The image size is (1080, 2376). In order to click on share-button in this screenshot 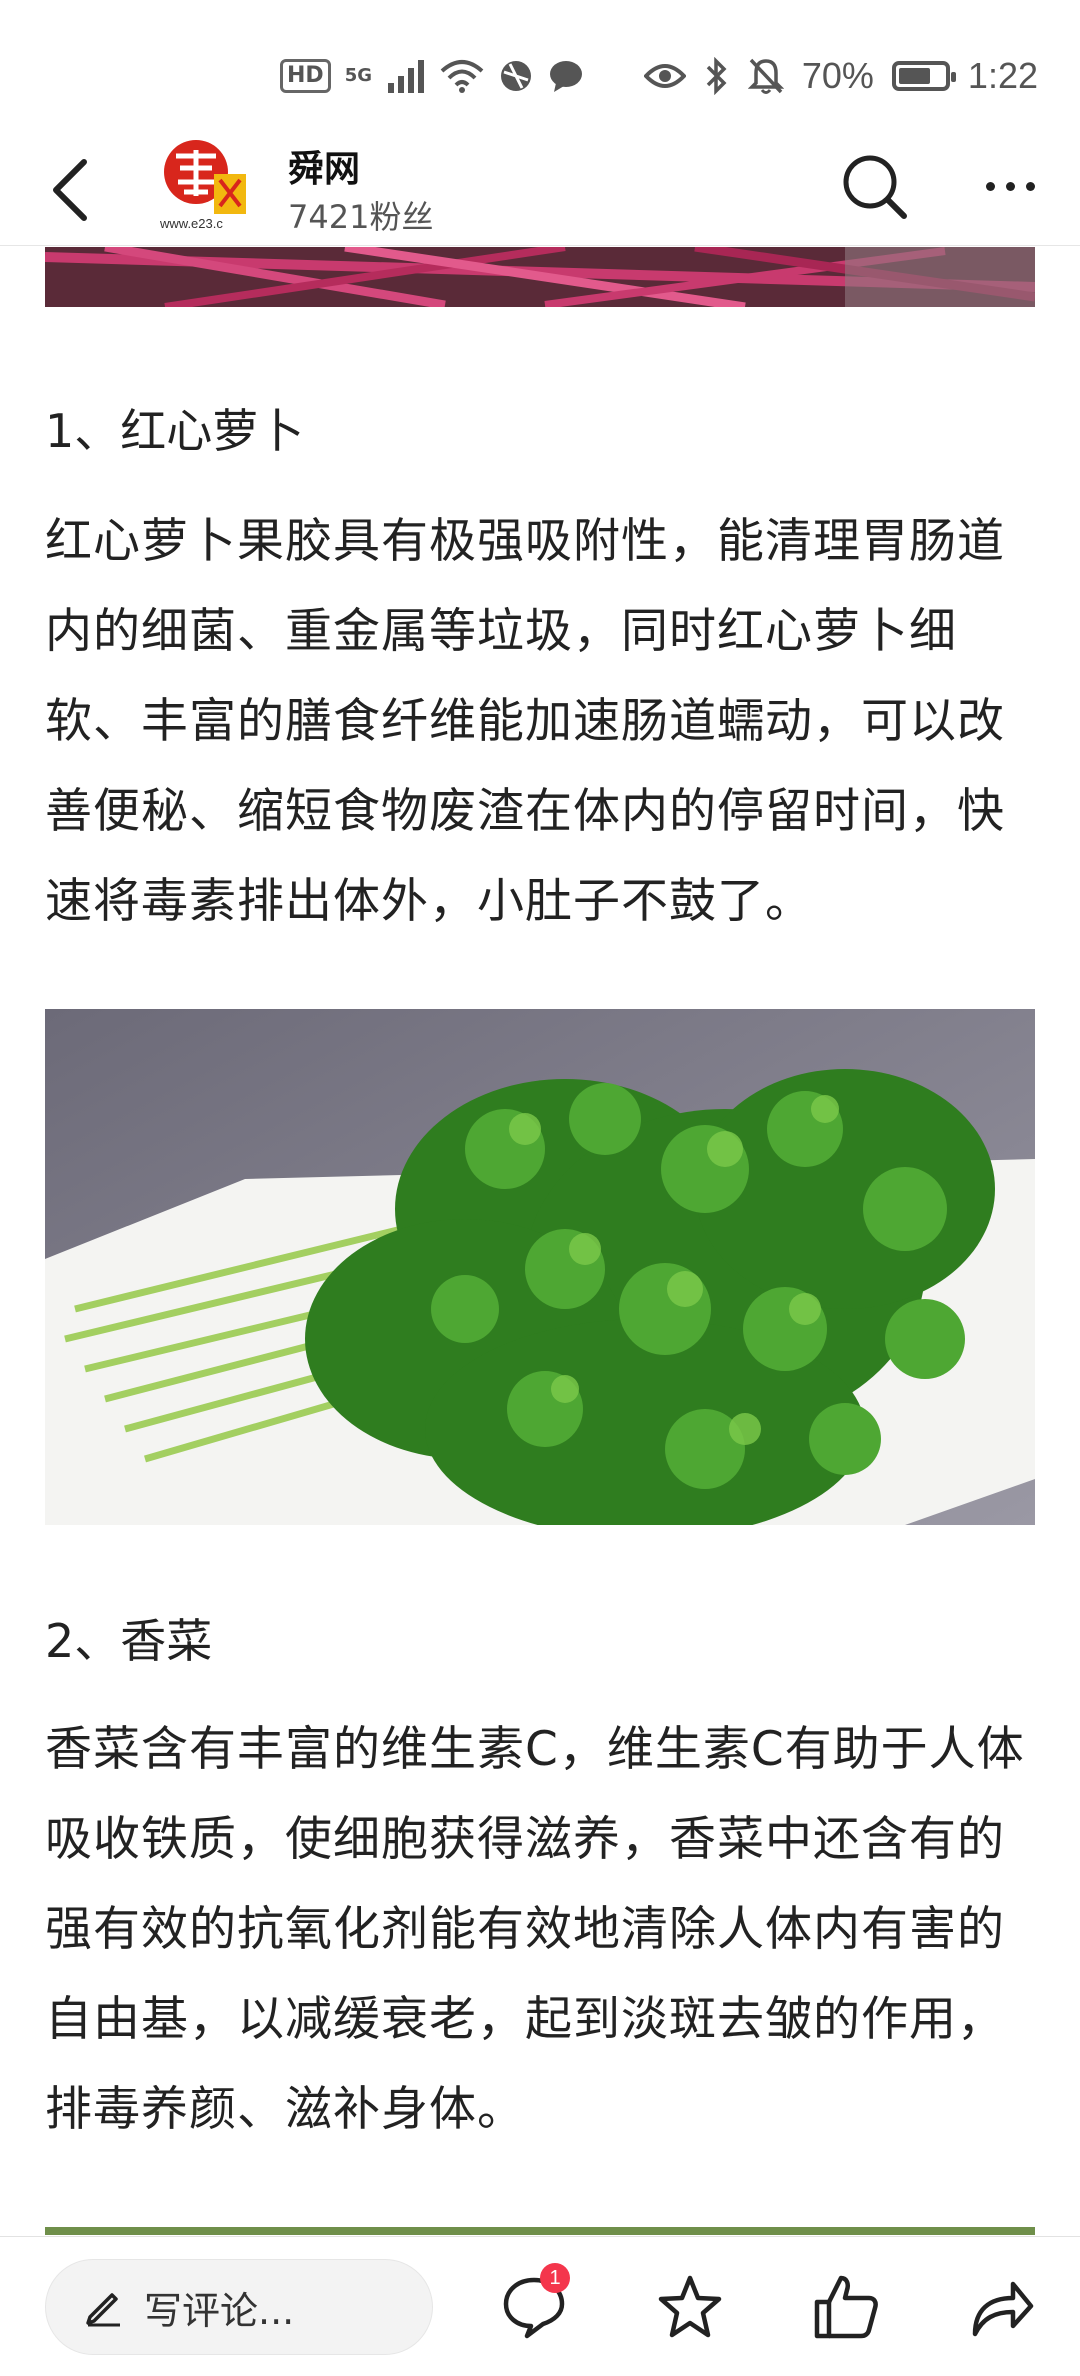, I will do `click(1002, 2307)`.